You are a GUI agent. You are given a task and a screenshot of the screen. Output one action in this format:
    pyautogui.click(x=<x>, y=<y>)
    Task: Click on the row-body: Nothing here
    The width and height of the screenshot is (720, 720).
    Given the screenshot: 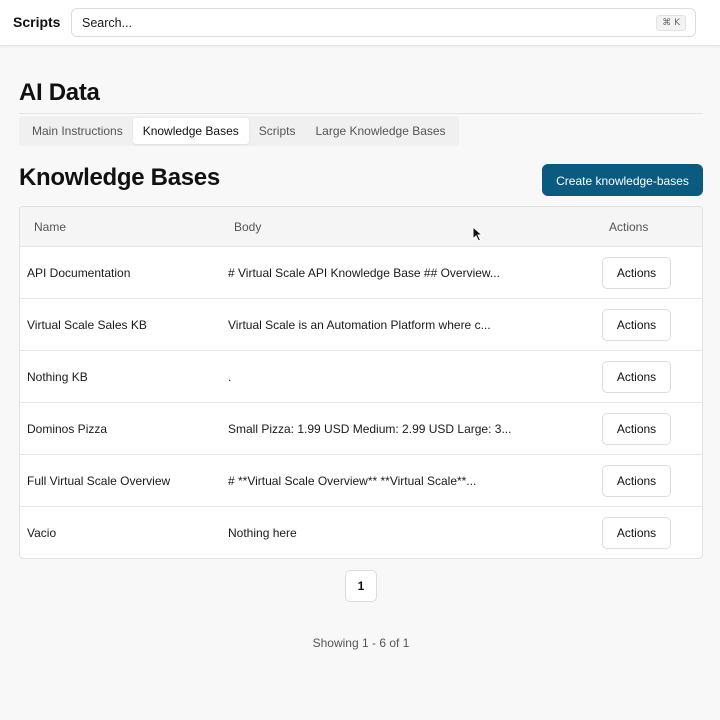 What is the action you would take?
    pyautogui.click(x=262, y=533)
    